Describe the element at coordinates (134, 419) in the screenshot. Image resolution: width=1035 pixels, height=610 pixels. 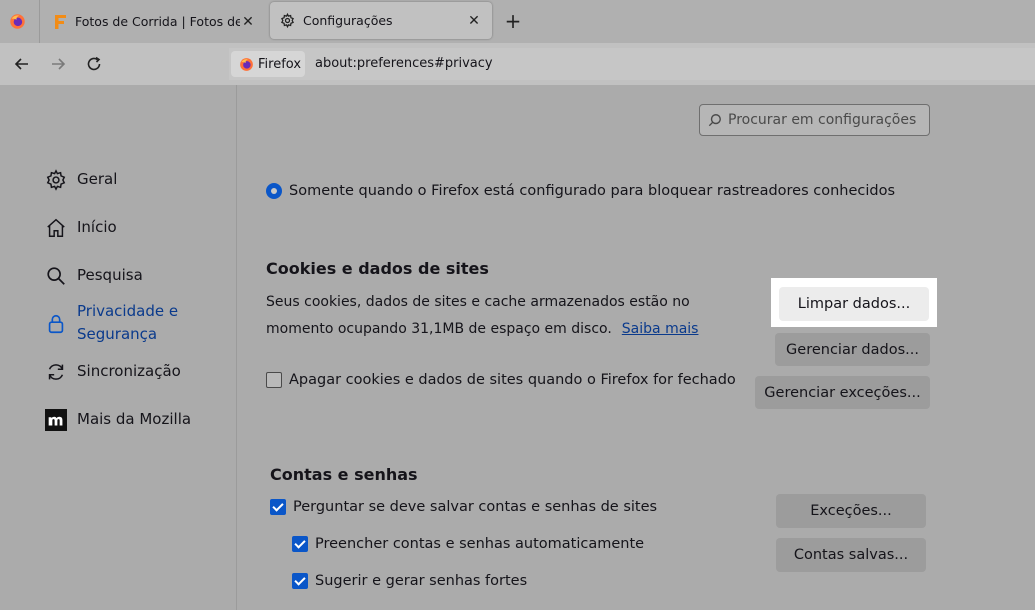
I see `sidebar-item-label: Mais da Mozilla` at that location.